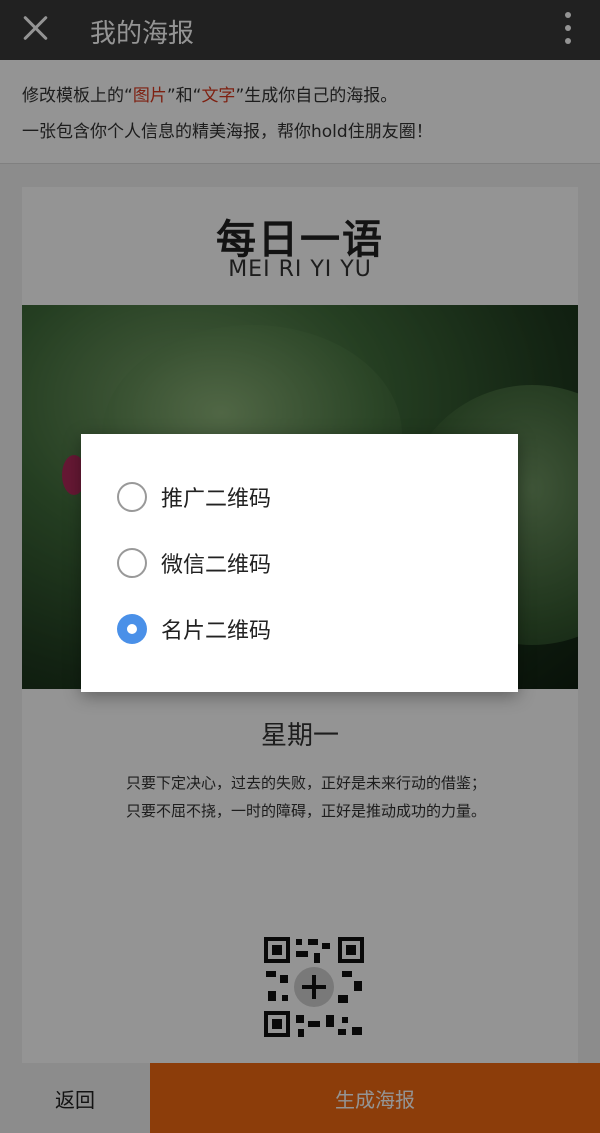 The height and width of the screenshot is (1133, 600). Describe the element at coordinates (216, 631) in the screenshot. I see `option-label: 名片二维码` at that location.